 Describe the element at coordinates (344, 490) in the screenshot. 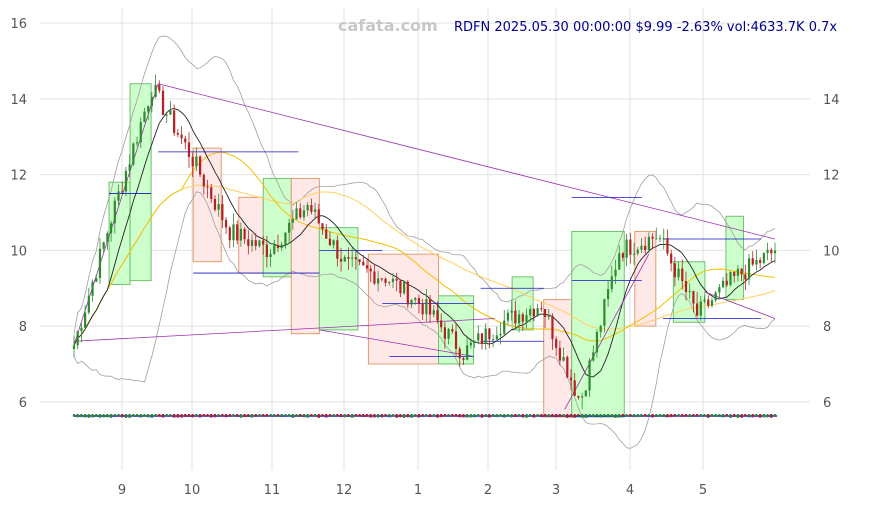

I see `x-tick-label: 12` at that location.